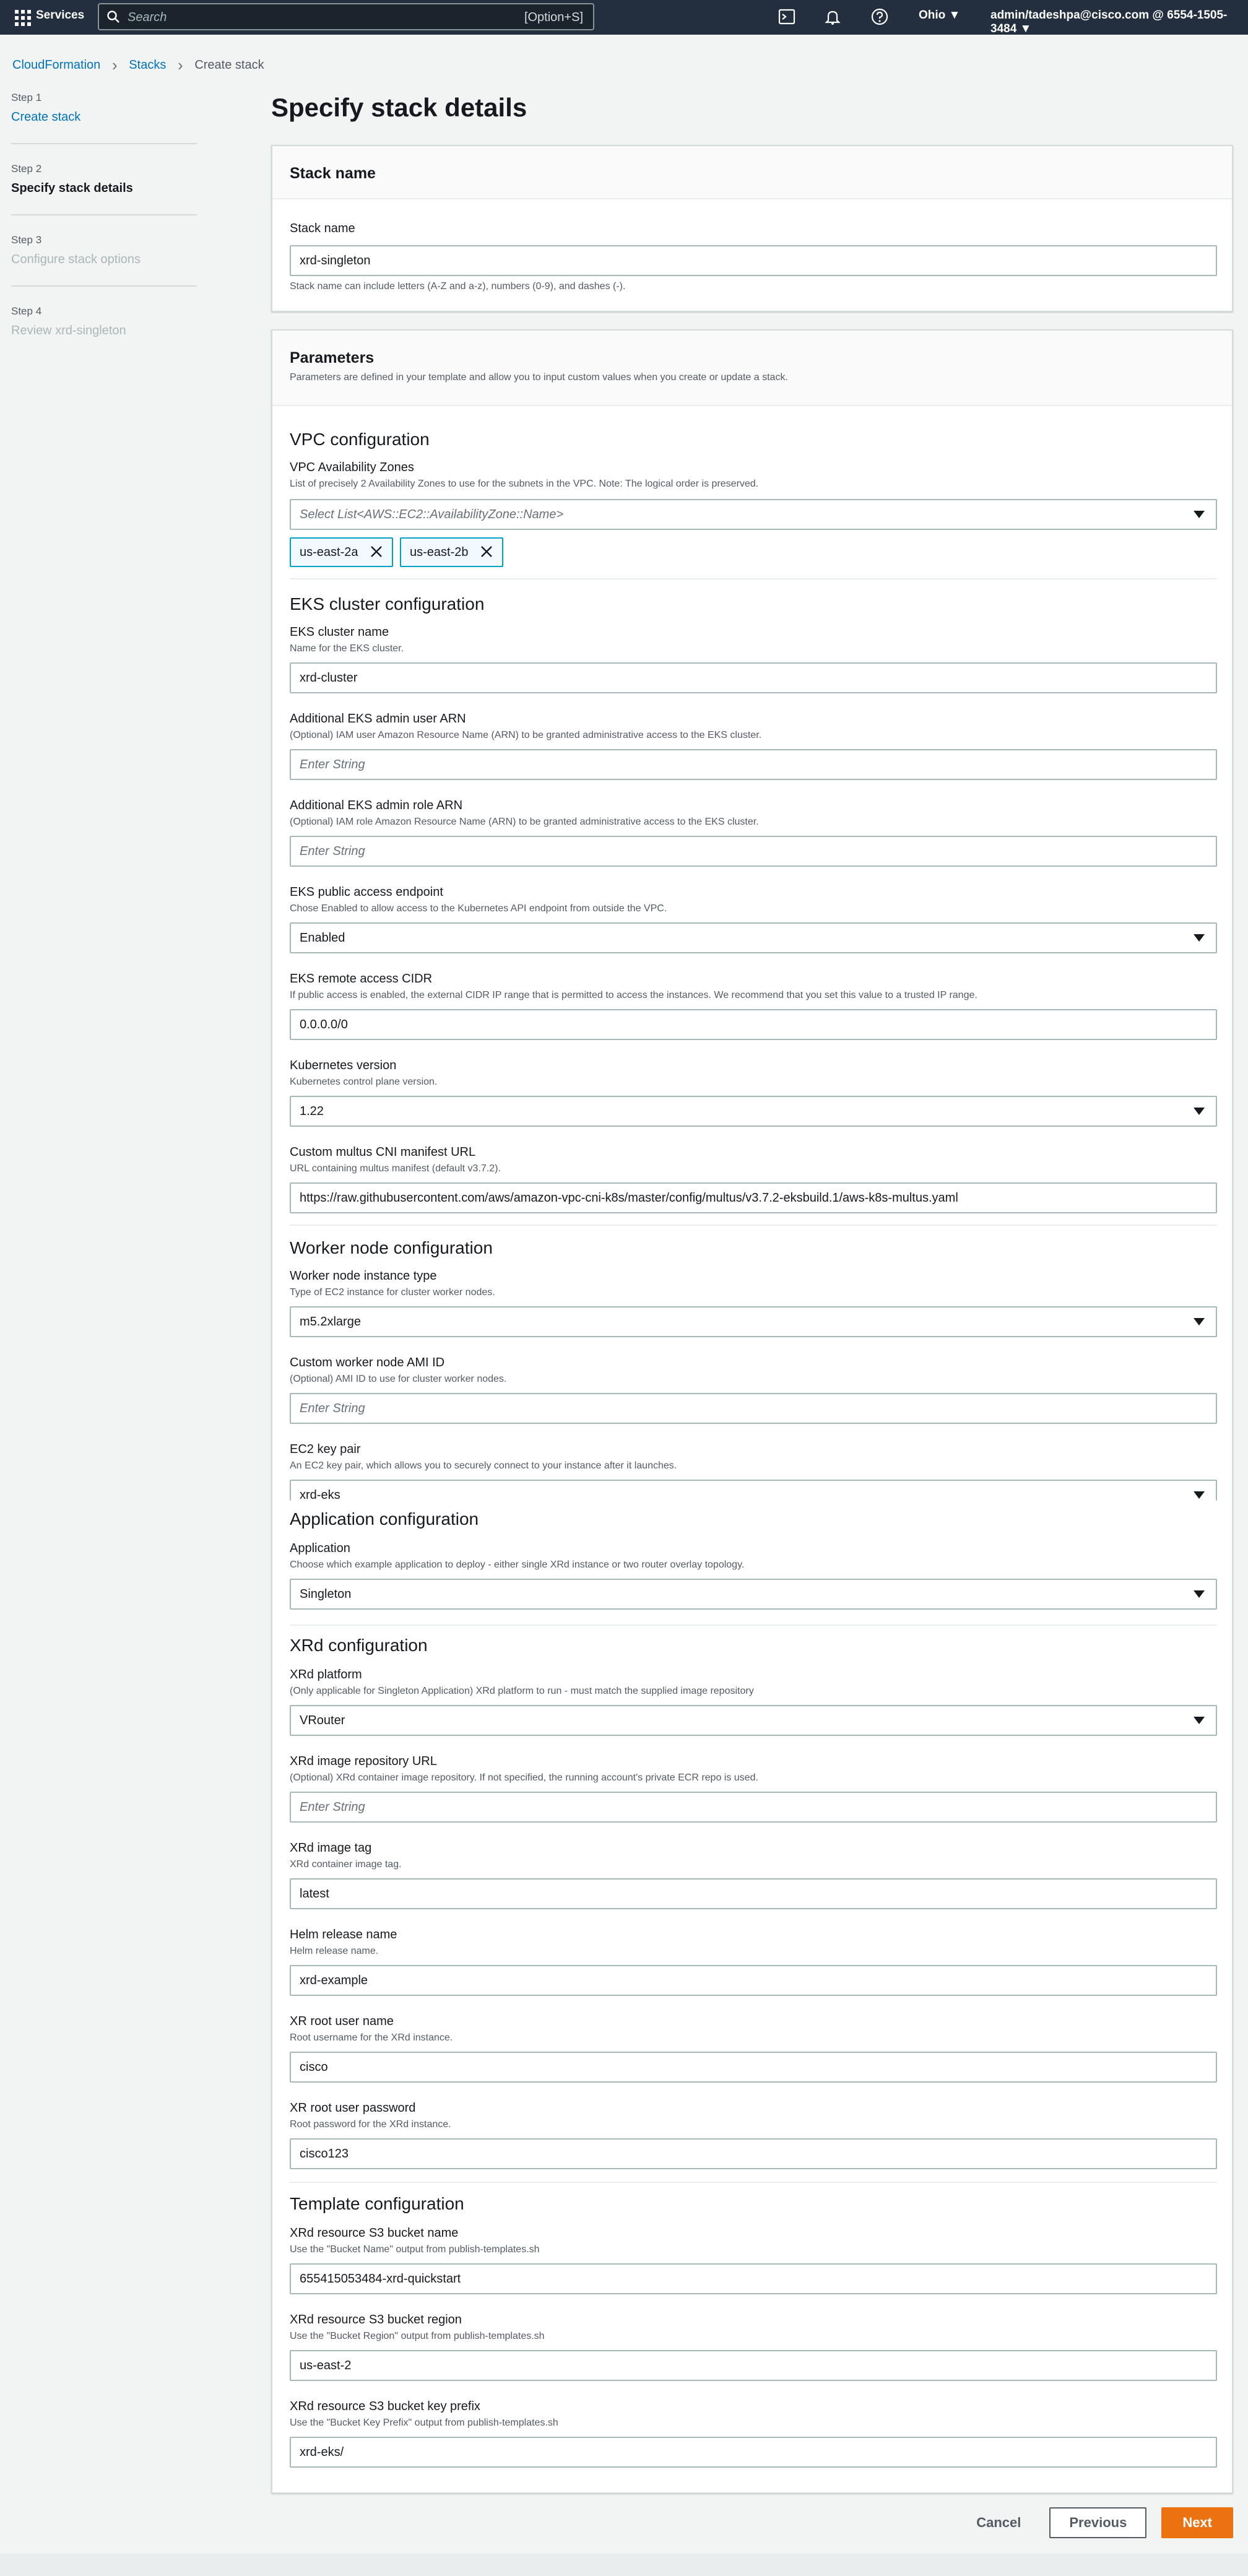 This screenshot has height=2576, width=1248. Describe the element at coordinates (753, 677) in the screenshot. I see `eks-cluster-name-input: xrd-cluster` at that location.